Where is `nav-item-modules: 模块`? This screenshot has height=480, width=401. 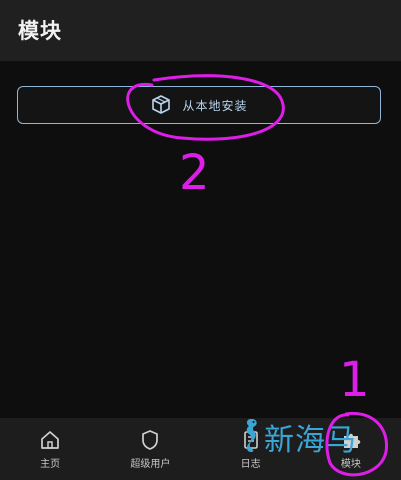
nav-item-modules: 模块 is located at coordinates (351, 449).